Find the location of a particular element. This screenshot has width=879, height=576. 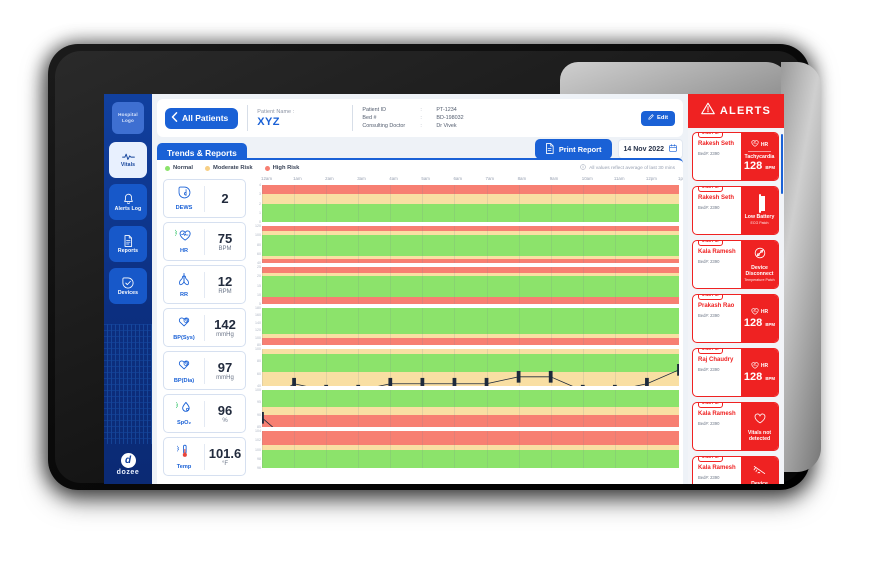

vital-reading: 96% is located at coordinates (225, 414).